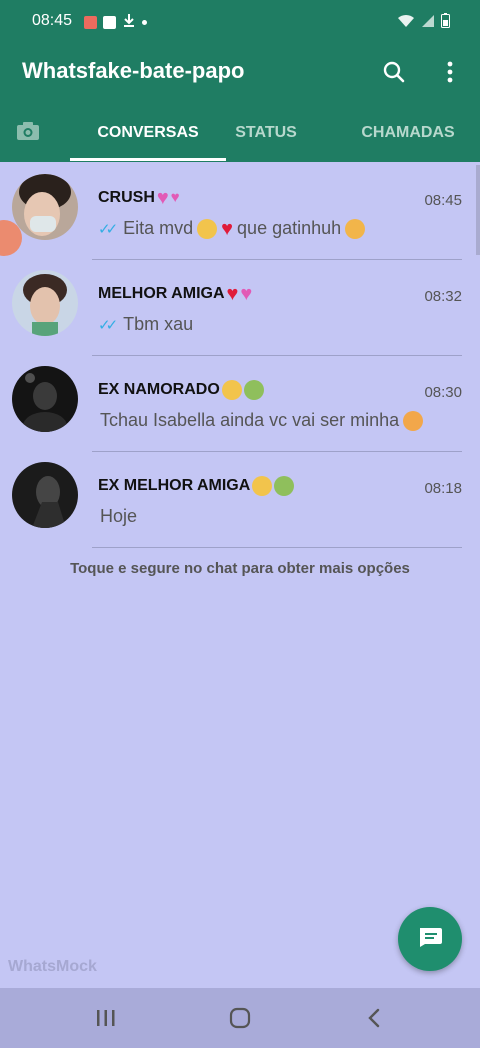 This screenshot has width=480, height=1048. I want to click on new-chat-button, so click(430, 939).